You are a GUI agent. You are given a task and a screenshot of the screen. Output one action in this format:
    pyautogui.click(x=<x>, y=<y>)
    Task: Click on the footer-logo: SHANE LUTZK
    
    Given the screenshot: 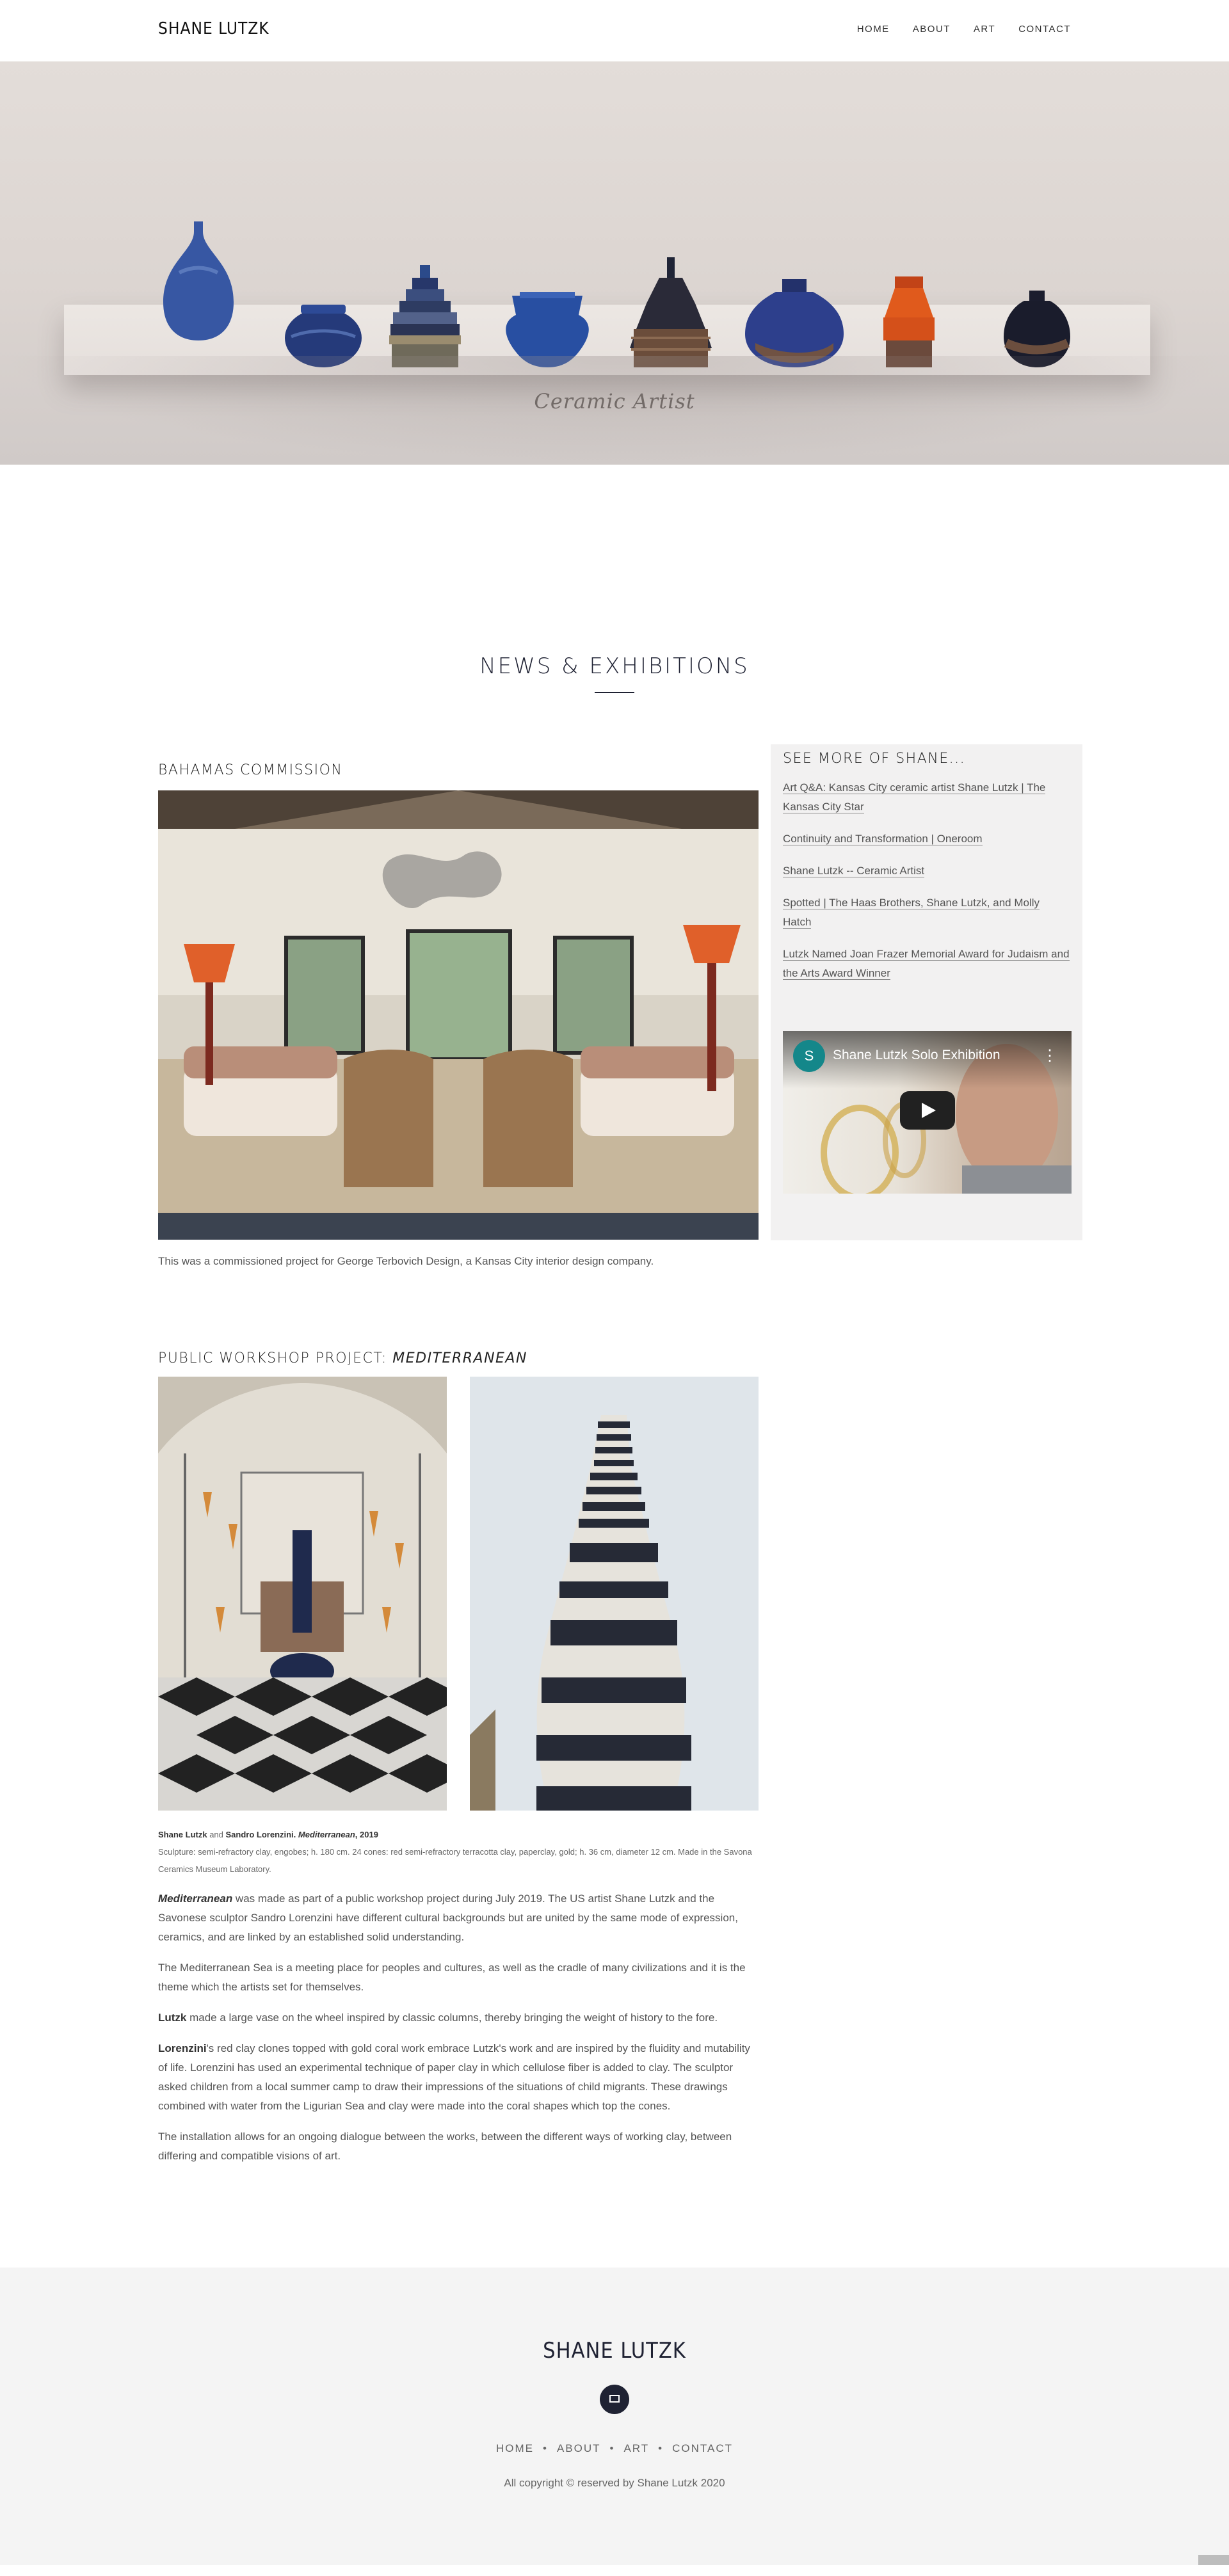 What is the action you would take?
    pyautogui.click(x=614, y=2351)
    